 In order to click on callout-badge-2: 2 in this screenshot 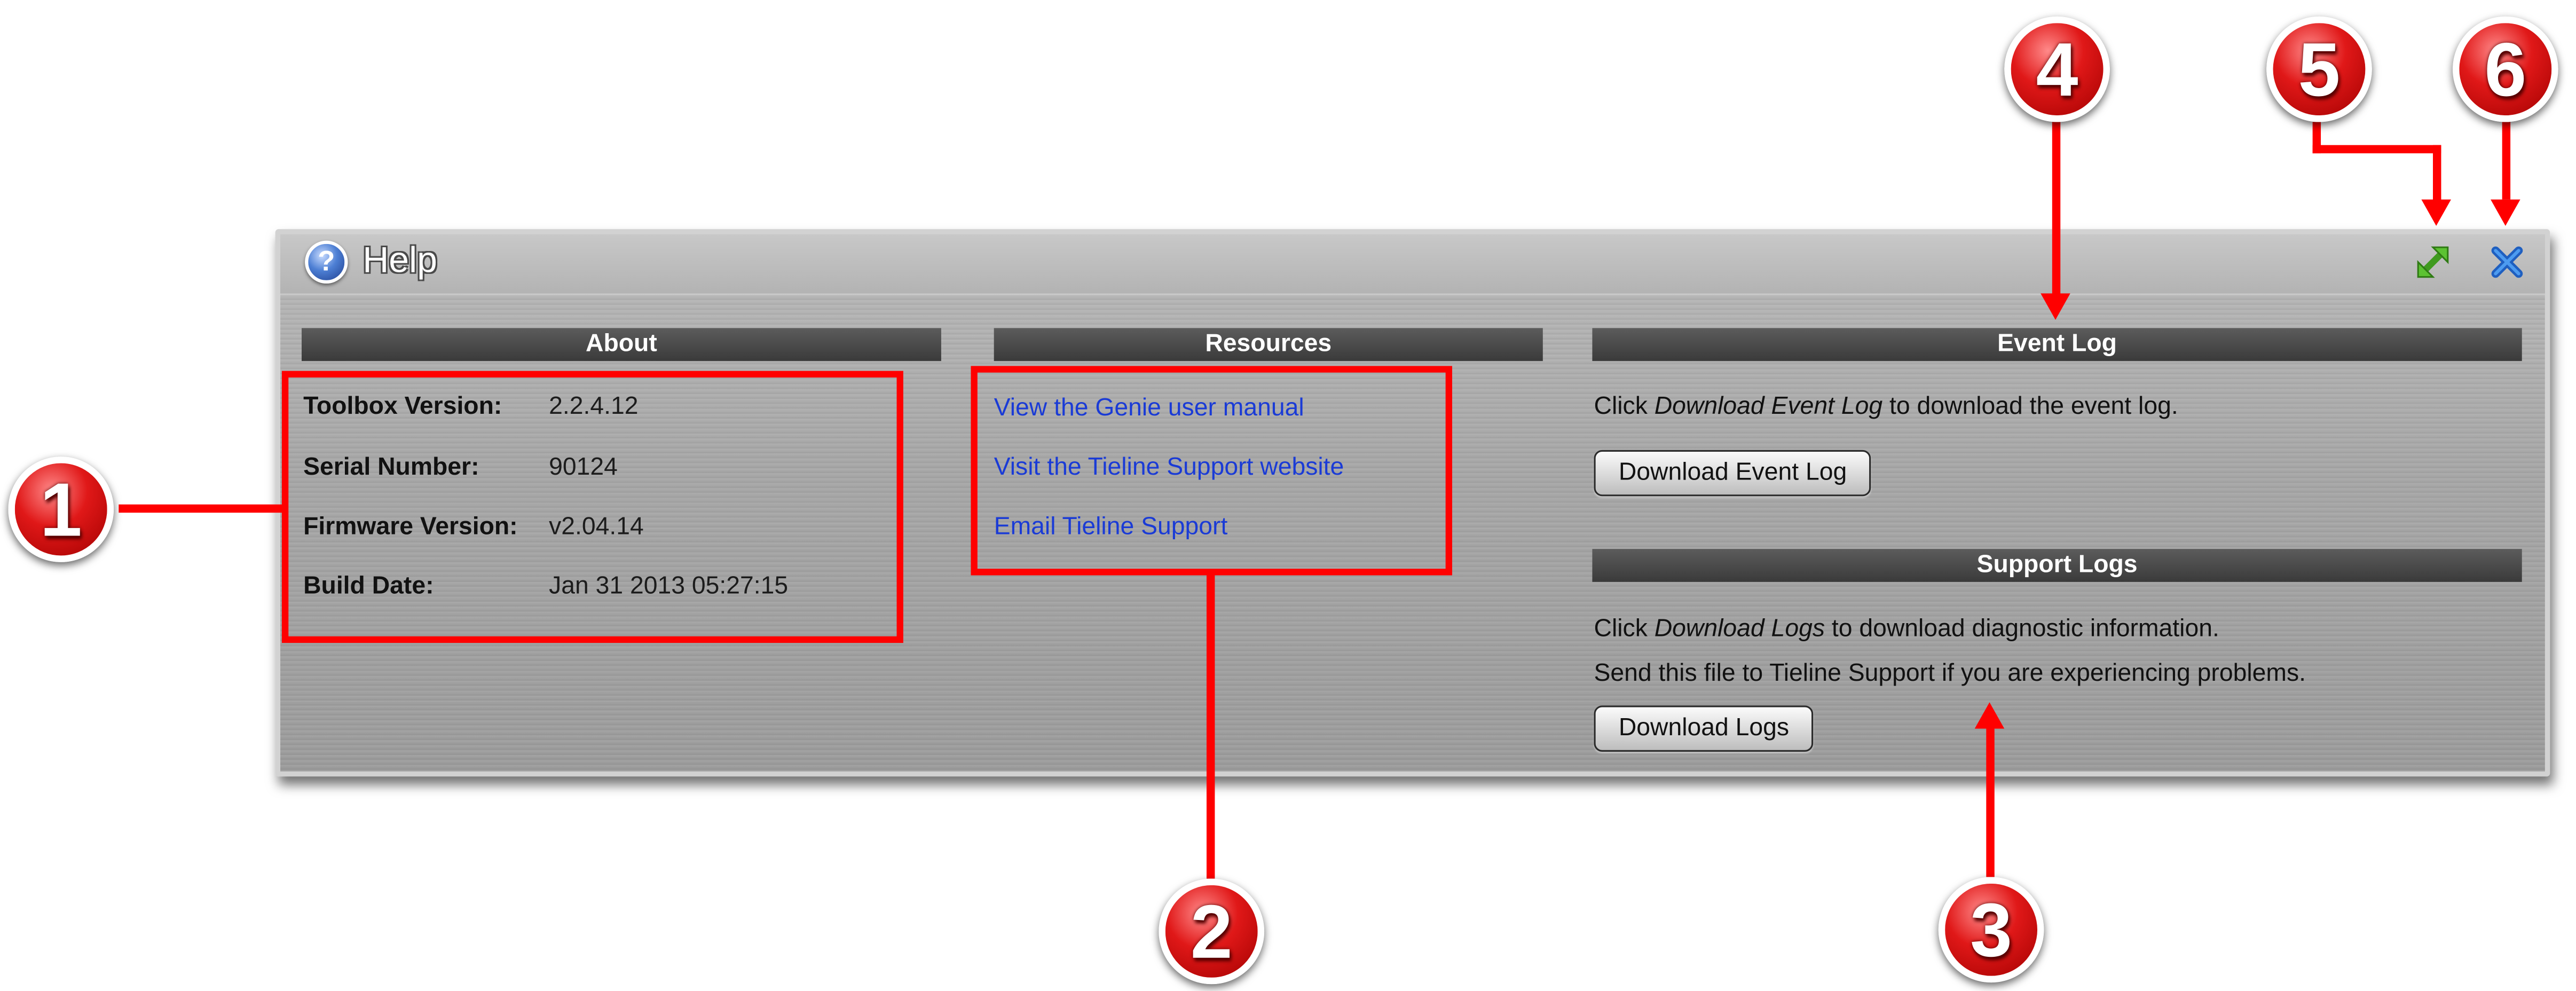, I will do `click(1212, 931)`.